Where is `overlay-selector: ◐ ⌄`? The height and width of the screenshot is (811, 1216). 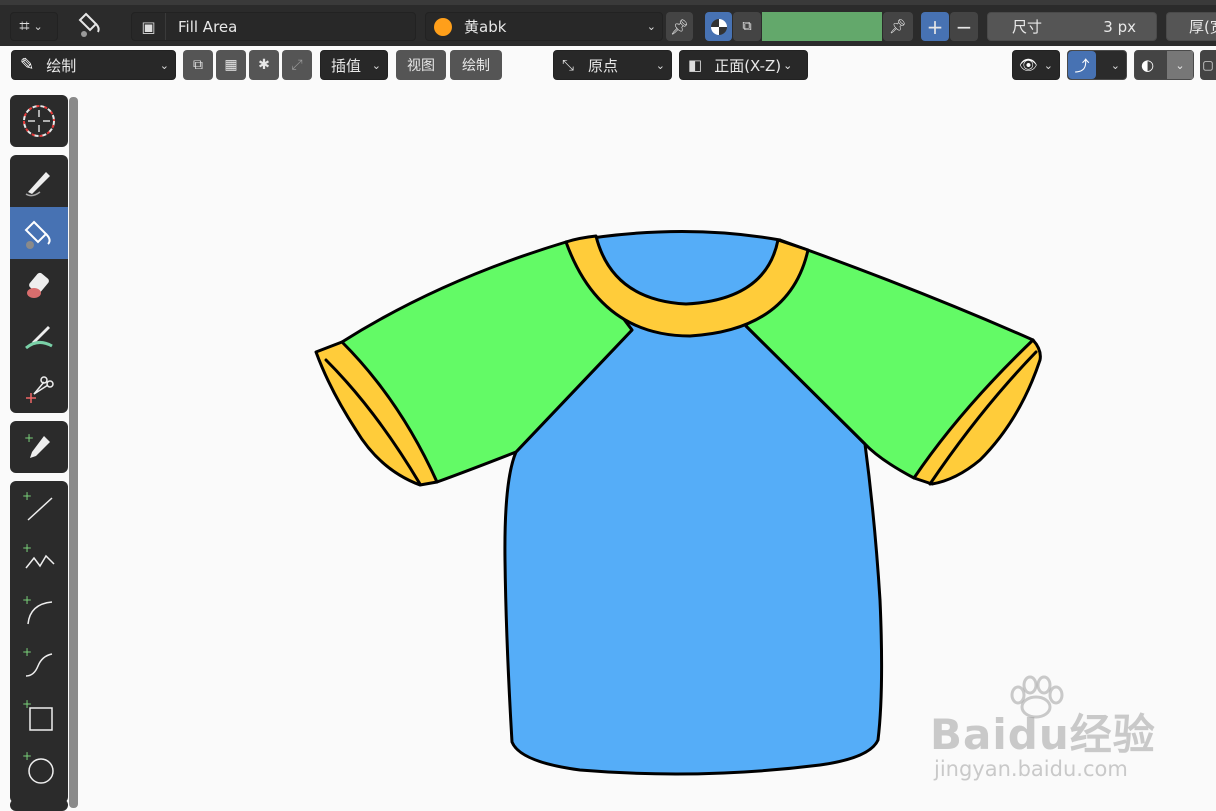
overlay-selector: ◐ ⌄ is located at coordinates (1164, 65).